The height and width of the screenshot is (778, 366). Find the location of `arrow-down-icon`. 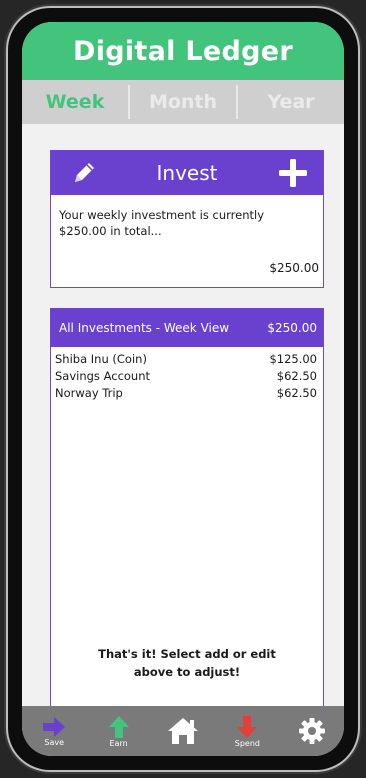

arrow-down-icon is located at coordinates (247, 726).